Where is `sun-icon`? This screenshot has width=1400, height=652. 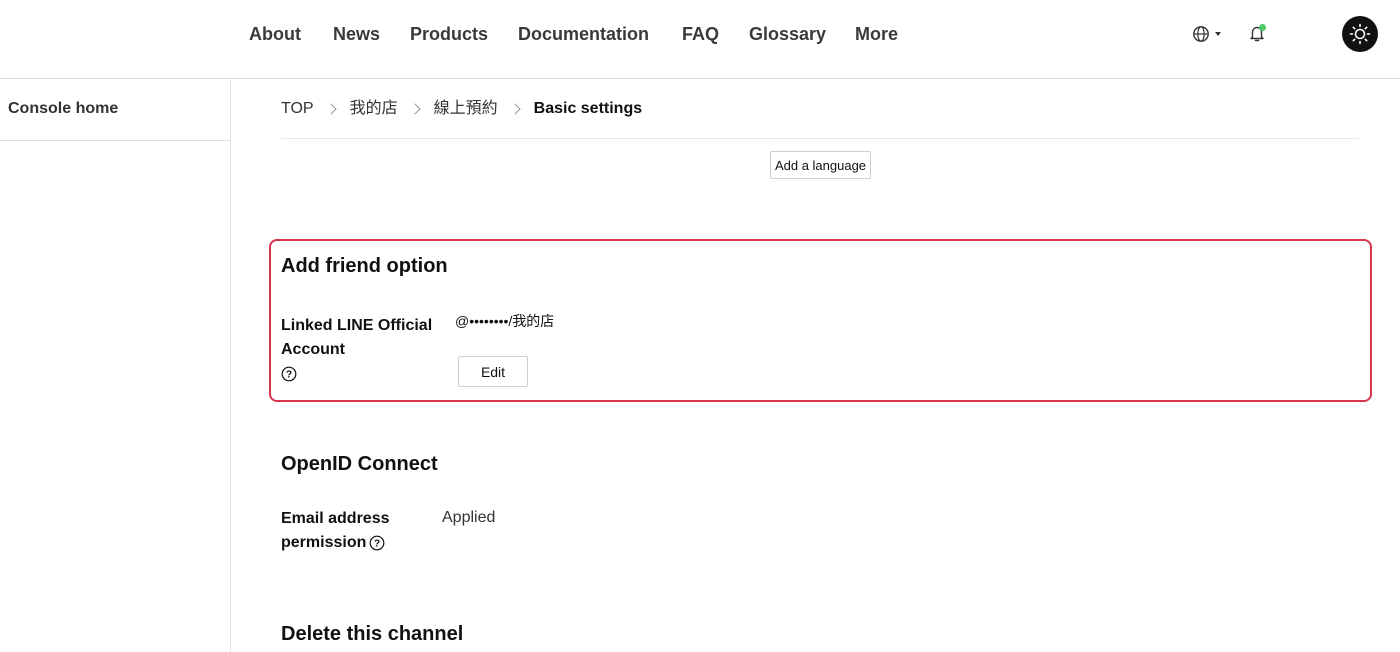 sun-icon is located at coordinates (1360, 34).